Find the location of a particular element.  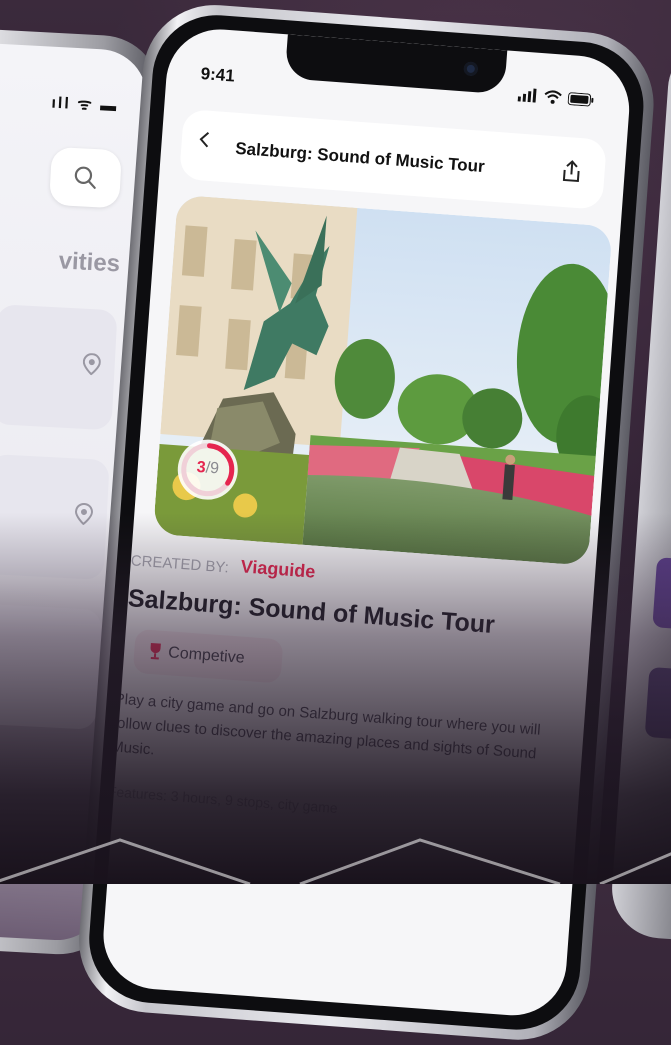

tour-description-more: Features: 3 hours, 9 stops, city game is located at coordinates (223, 800).